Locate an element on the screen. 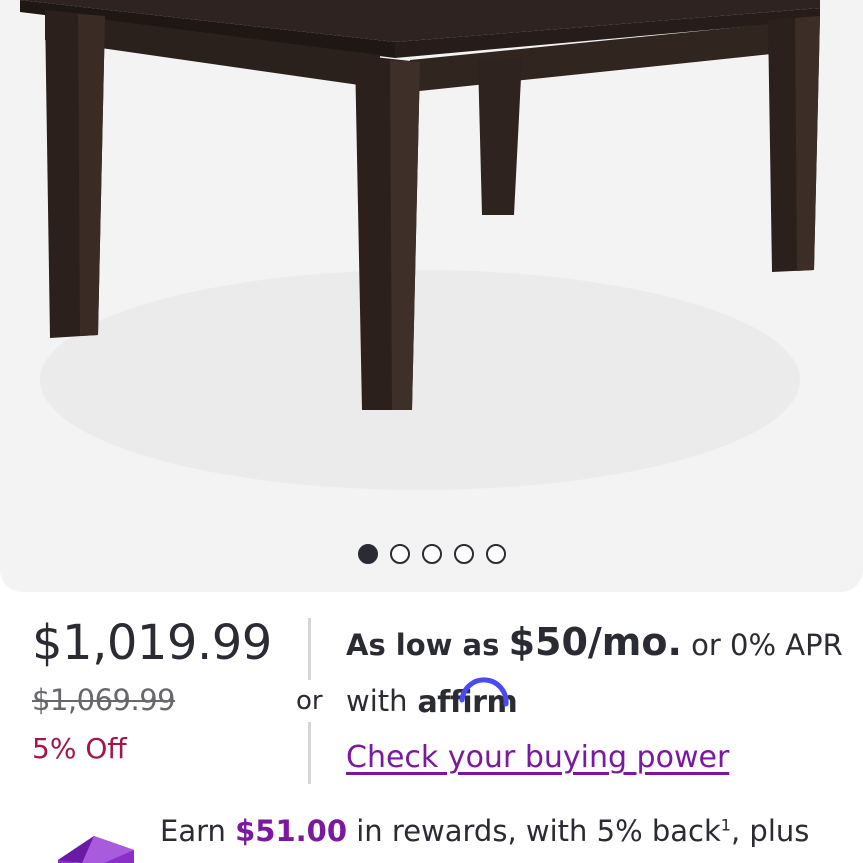 Image resolution: width=863 pixels, height=863 pixels. financing-provider-line: with affirm is located at coordinates (432, 697).